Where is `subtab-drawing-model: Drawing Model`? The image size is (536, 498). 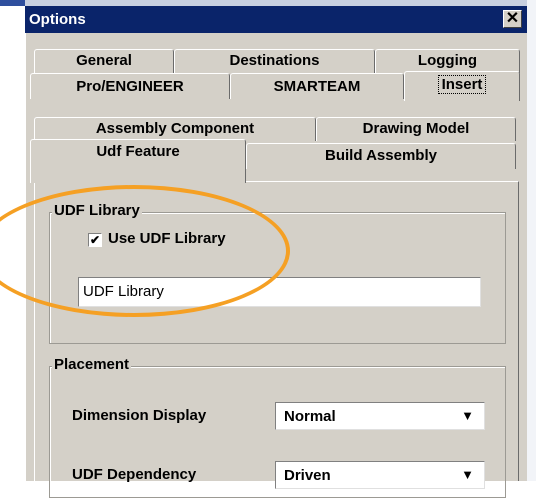 subtab-drawing-model: Drawing Model is located at coordinates (416, 129).